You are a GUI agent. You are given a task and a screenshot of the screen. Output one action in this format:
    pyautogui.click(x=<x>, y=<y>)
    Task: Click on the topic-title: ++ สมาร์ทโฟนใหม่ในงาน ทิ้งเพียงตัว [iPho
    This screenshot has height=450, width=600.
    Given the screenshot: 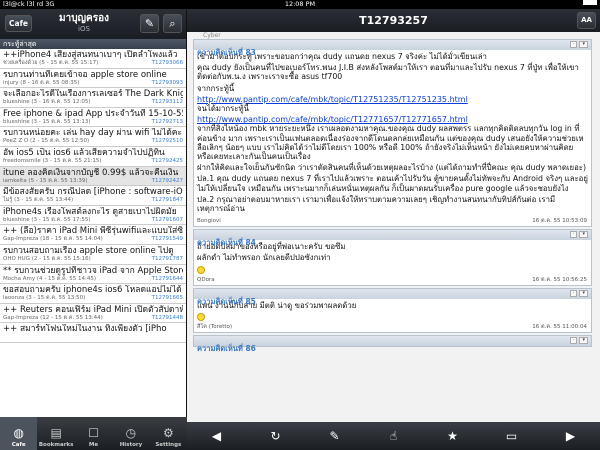 What is the action you would take?
    pyautogui.click(x=85, y=329)
    